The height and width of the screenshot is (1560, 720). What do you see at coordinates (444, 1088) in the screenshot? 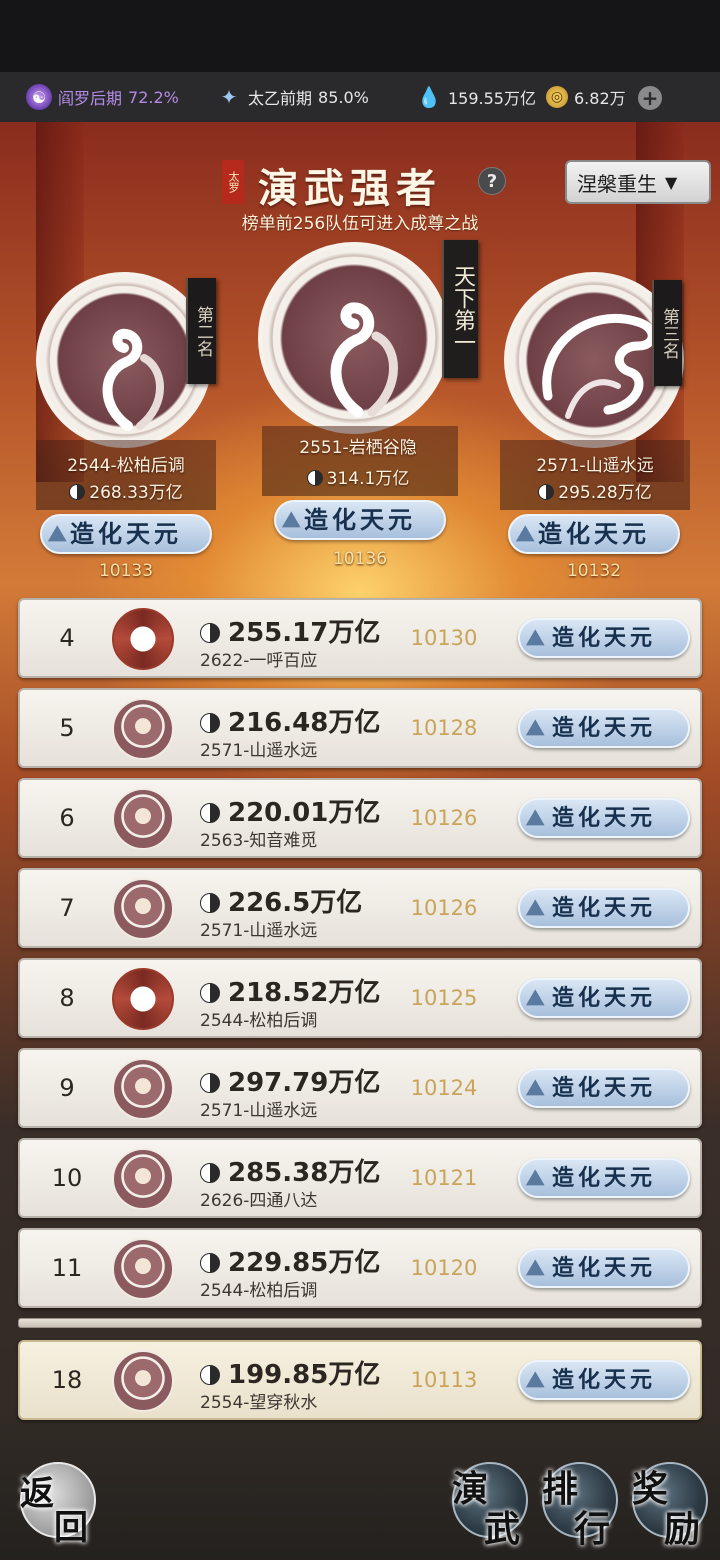
I see `row-score: 10124` at bounding box center [444, 1088].